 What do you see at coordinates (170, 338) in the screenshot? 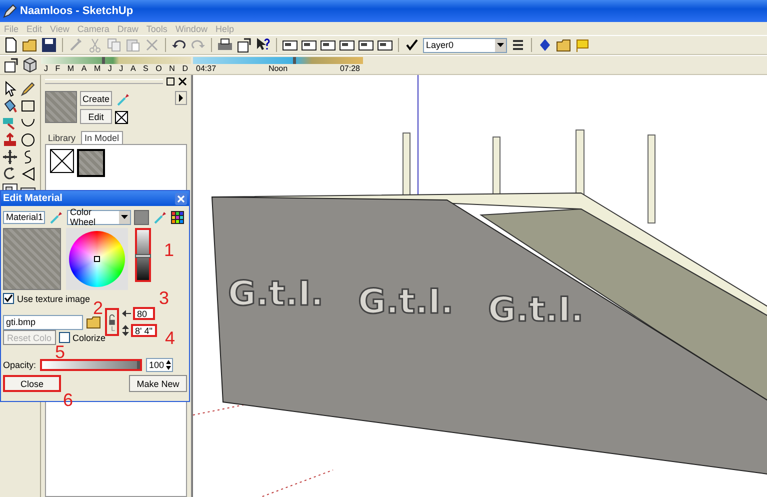
I see `annotation-number: 4` at bounding box center [170, 338].